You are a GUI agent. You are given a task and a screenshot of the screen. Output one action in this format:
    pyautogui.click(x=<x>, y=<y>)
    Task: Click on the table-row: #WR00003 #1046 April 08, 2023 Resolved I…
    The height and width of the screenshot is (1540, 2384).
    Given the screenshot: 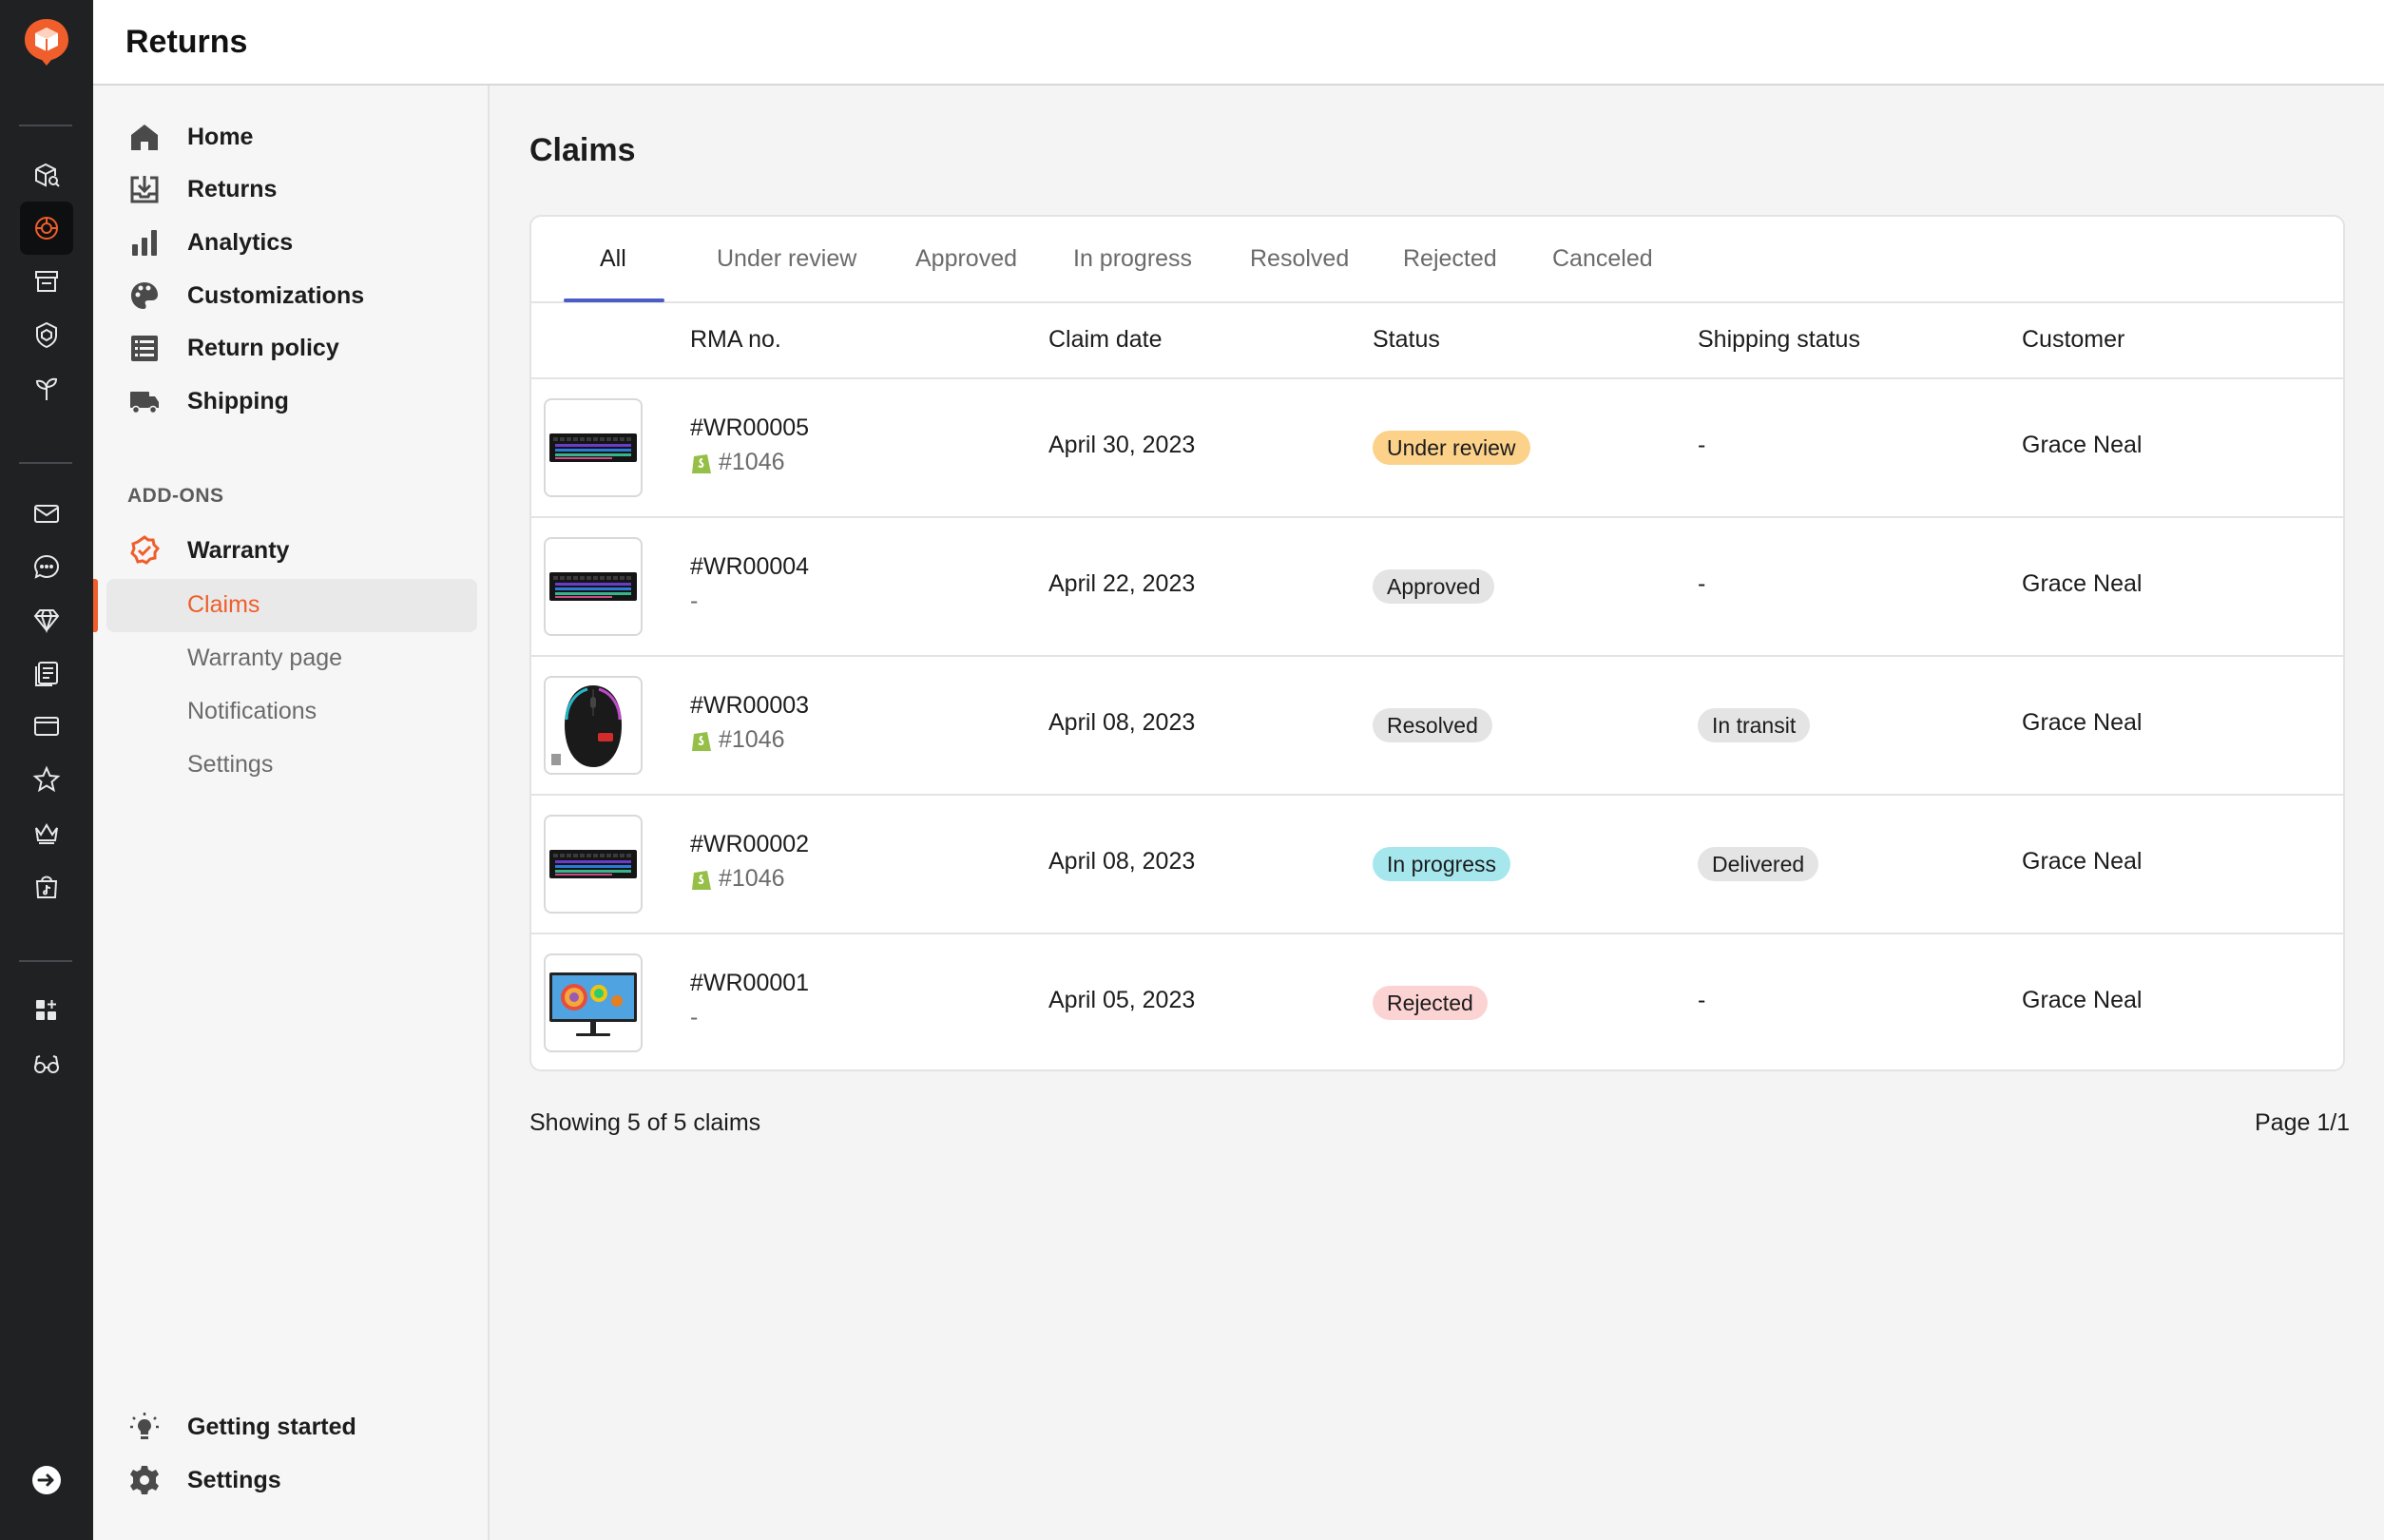 What is the action you would take?
    pyautogui.click(x=1437, y=726)
    